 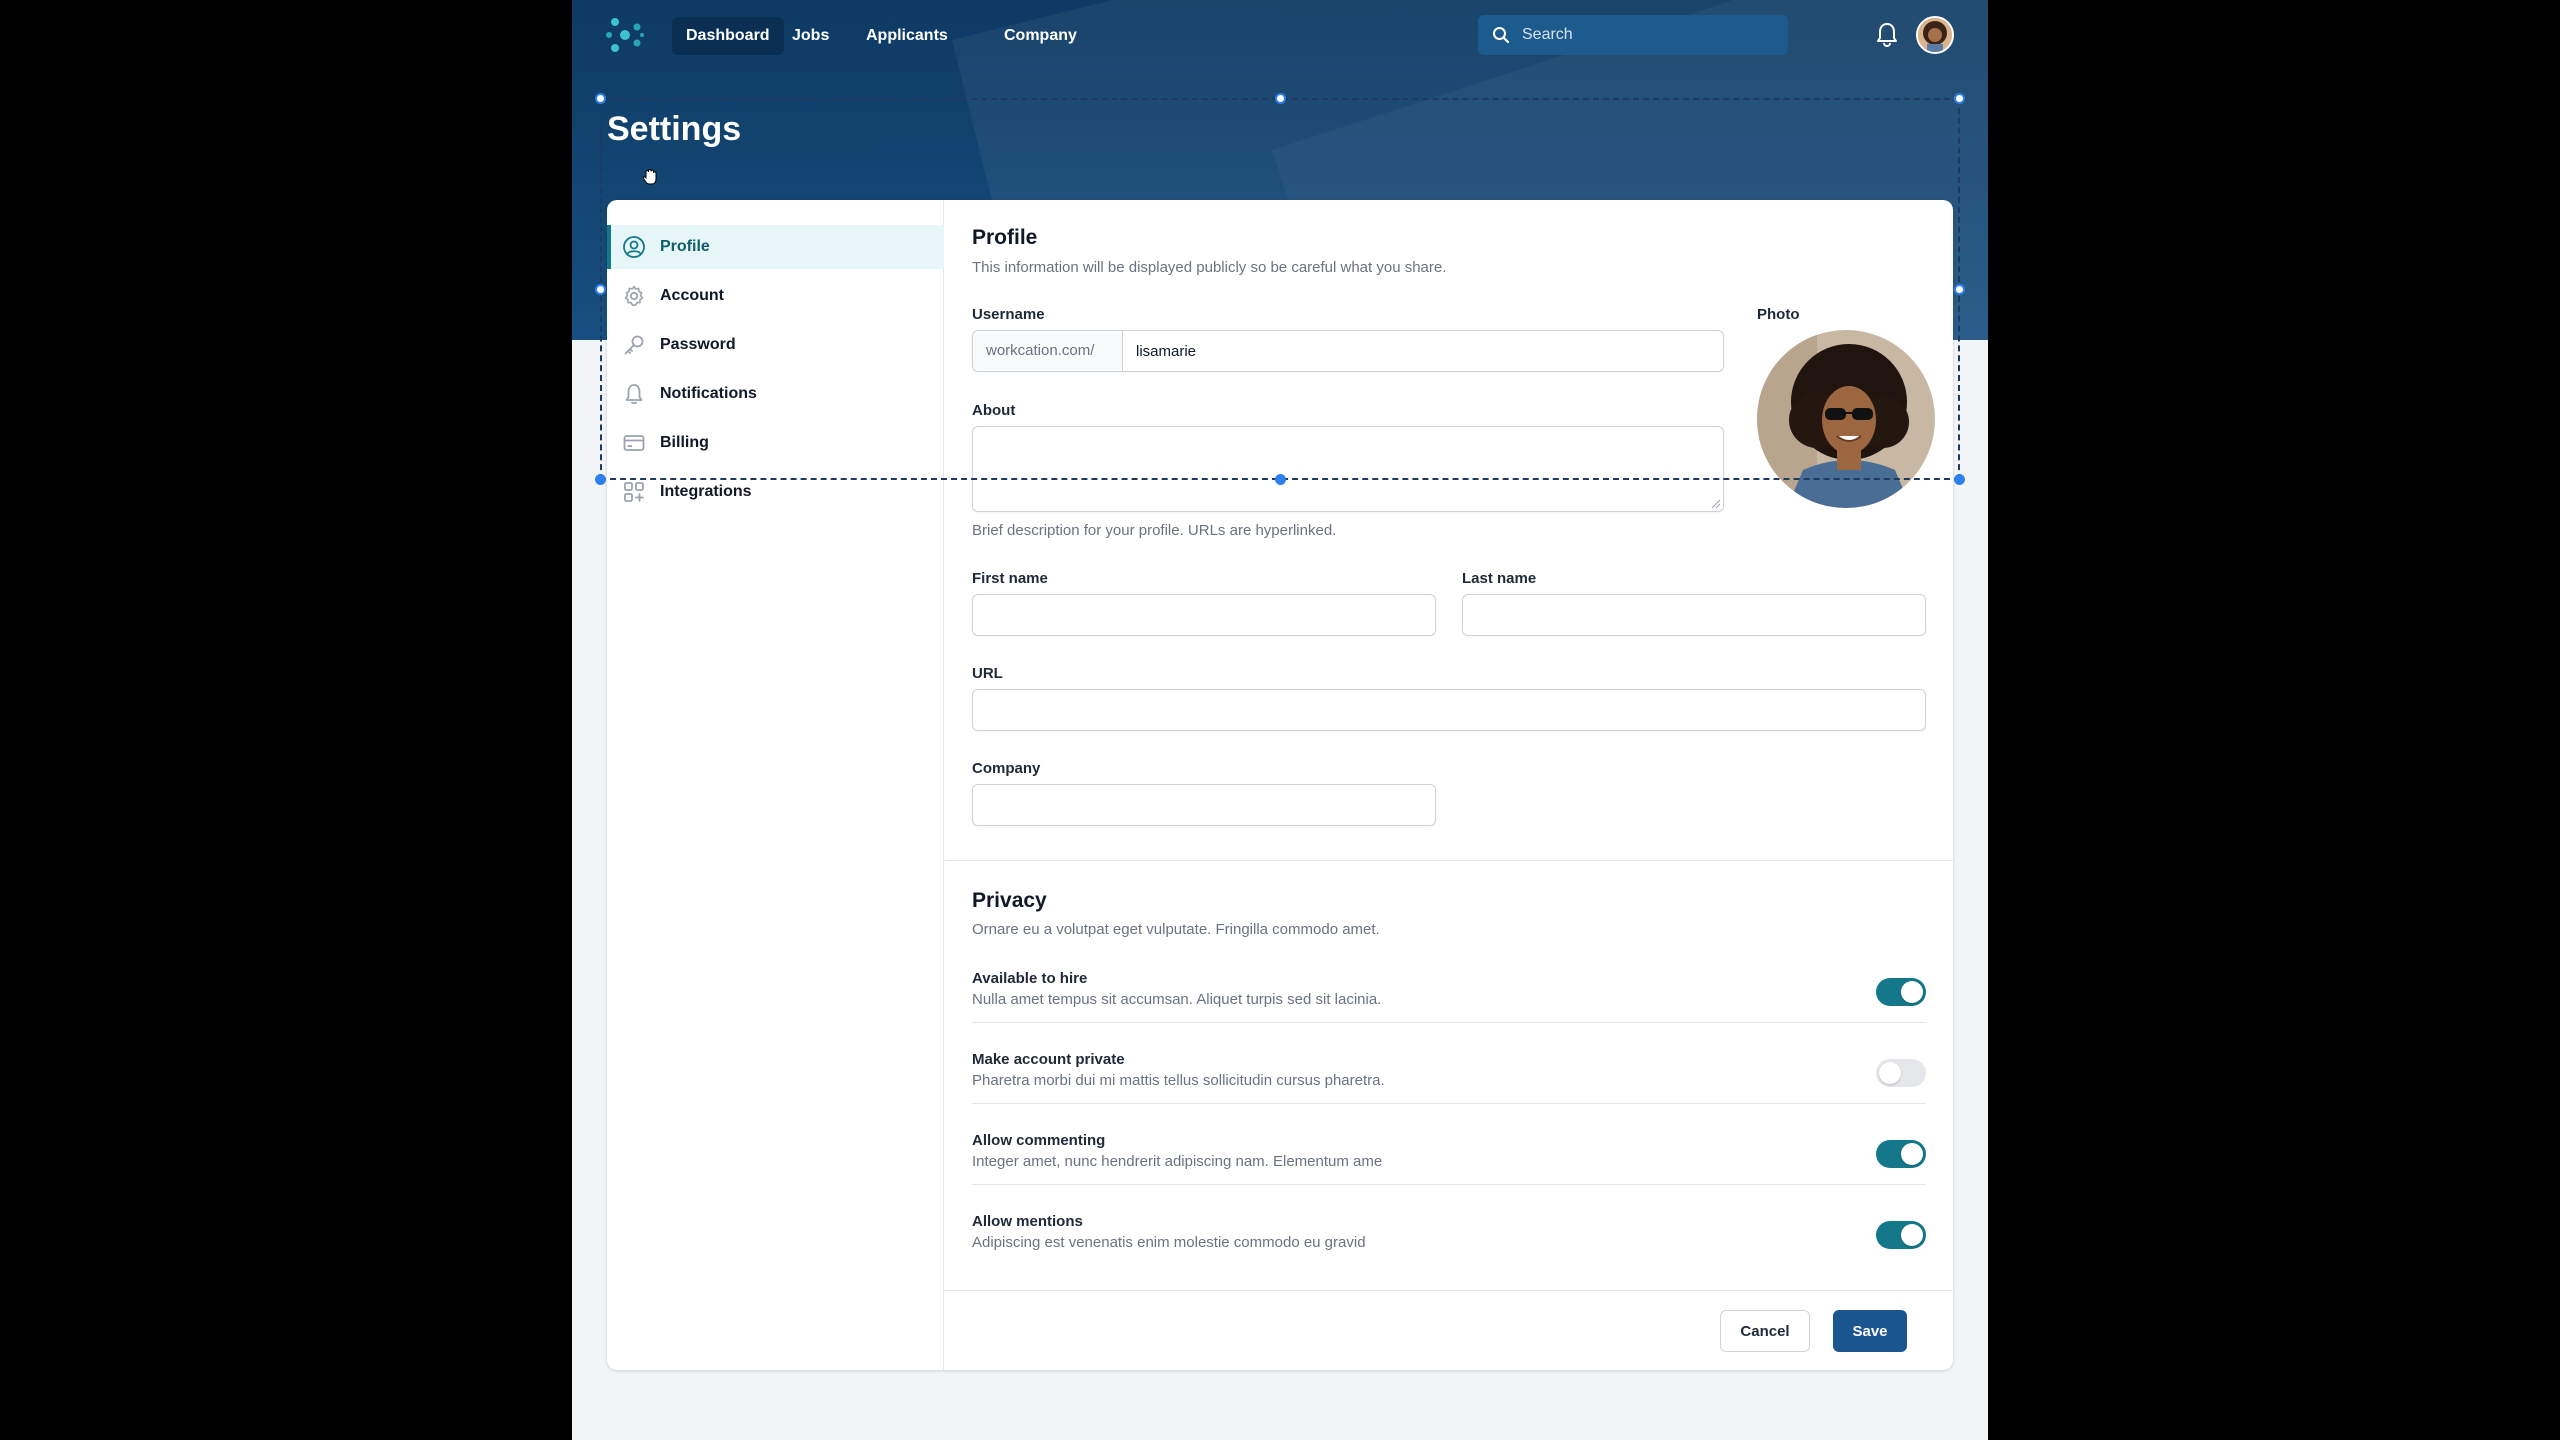 I want to click on allow-mentions-toggle, so click(x=1901, y=1235).